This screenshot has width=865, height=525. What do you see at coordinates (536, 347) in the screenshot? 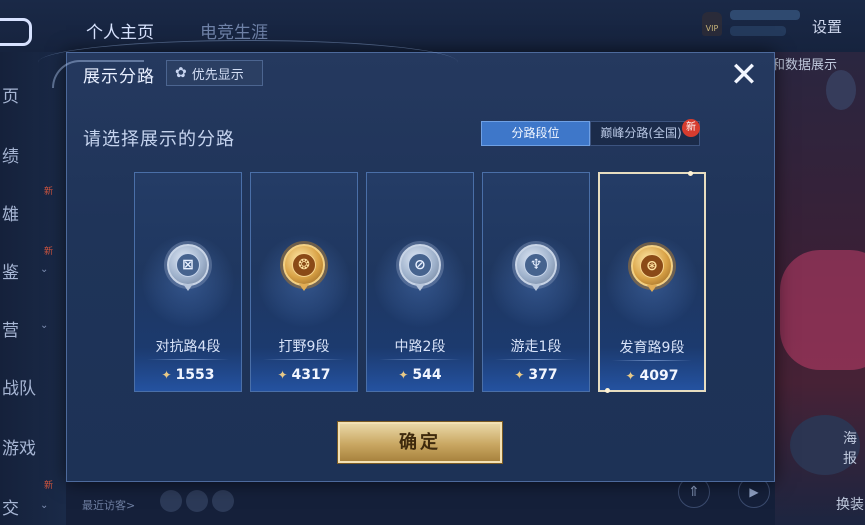
I see `lane-rank-label: 游走1段` at bounding box center [536, 347].